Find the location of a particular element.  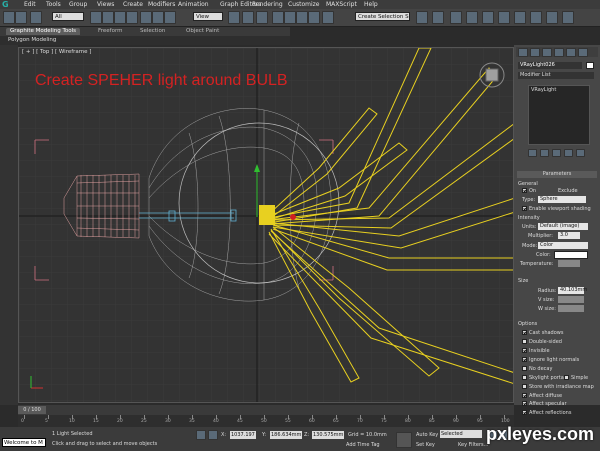

wsize-input is located at coordinates (571, 308).